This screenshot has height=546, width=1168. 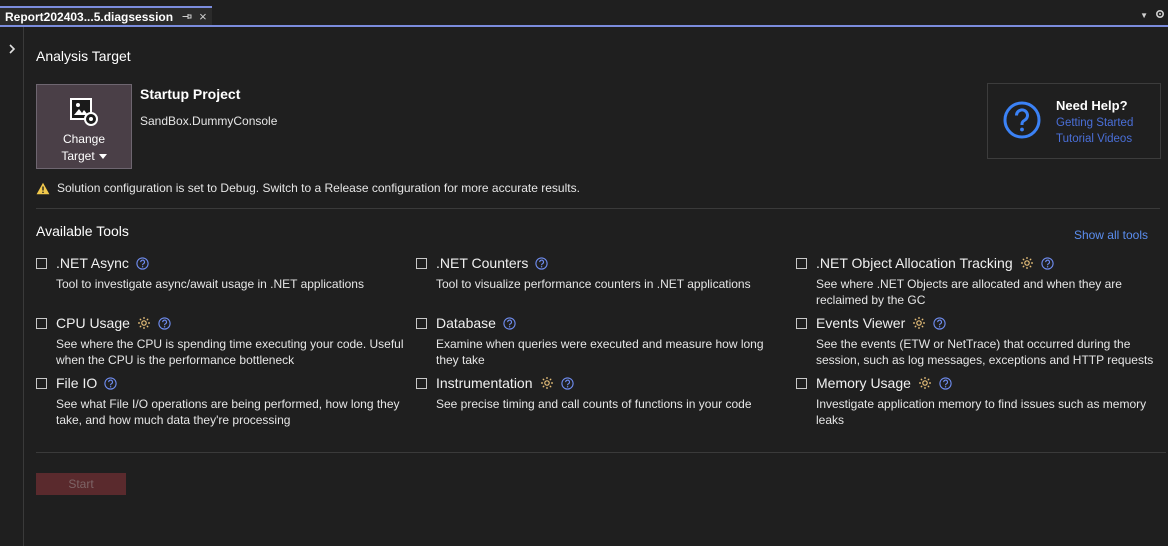 What do you see at coordinates (861, 323) in the screenshot?
I see `tool-name: Events Viewer` at bounding box center [861, 323].